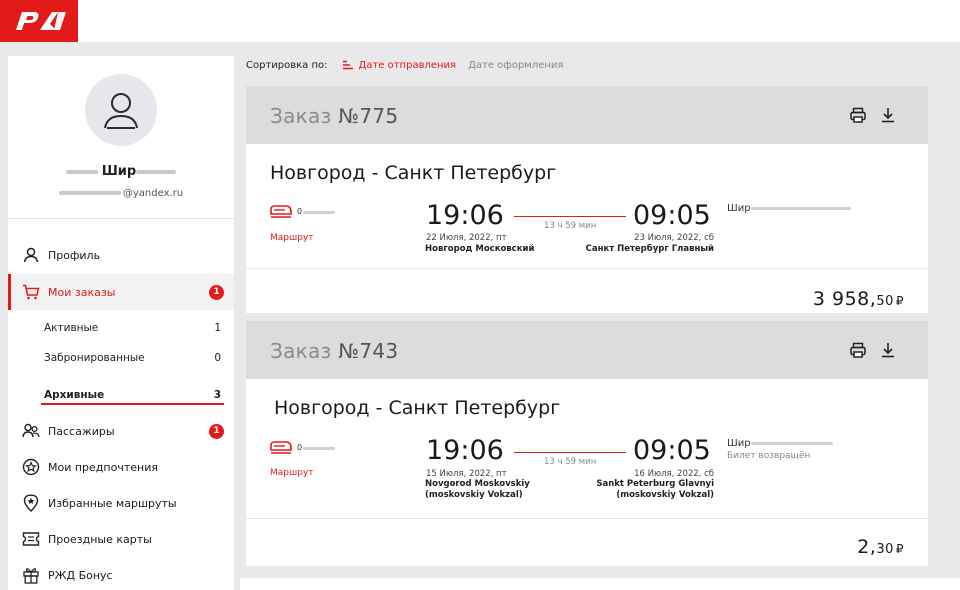  Describe the element at coordinates (121, 292) in the screenshot. I see `nav-my-orders: Мои заказы 1` at that location.